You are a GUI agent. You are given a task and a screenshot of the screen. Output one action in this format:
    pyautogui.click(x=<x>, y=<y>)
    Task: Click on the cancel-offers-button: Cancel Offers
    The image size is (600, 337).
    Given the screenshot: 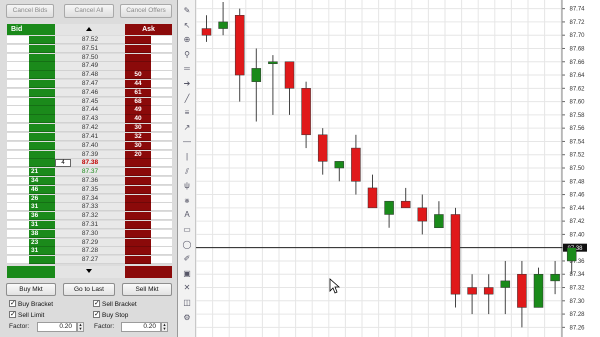 What is the action you would take?
    pyautogui.click(x=146, y=11)
    